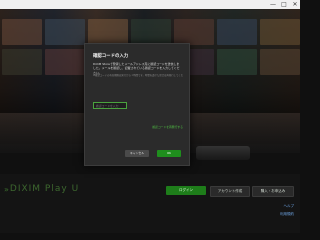  I want to click on help-link: ヘルプ, so click(287, 206).